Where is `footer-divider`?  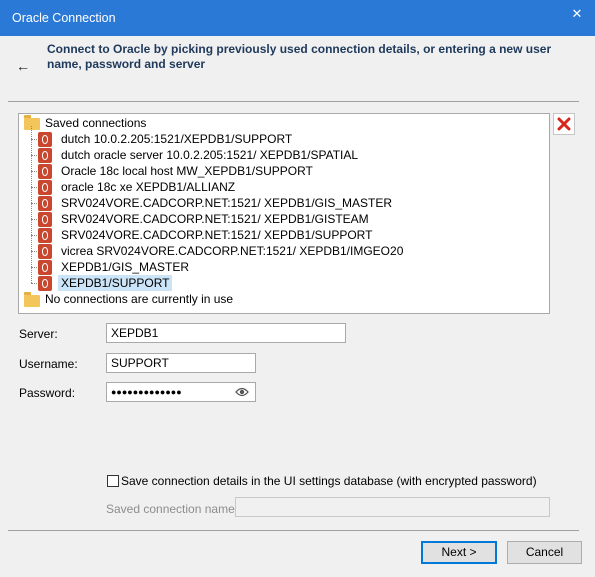 footer-divider is located at coordinates (293, 530).